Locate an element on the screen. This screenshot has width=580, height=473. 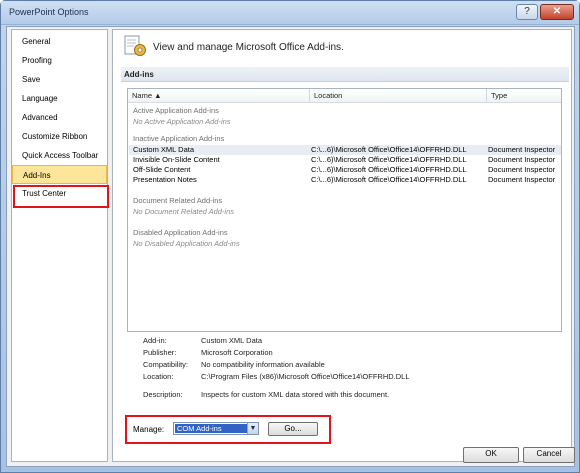
manage-dropdown: COM Add-ins ▼ is located at coordinates (216, 428).